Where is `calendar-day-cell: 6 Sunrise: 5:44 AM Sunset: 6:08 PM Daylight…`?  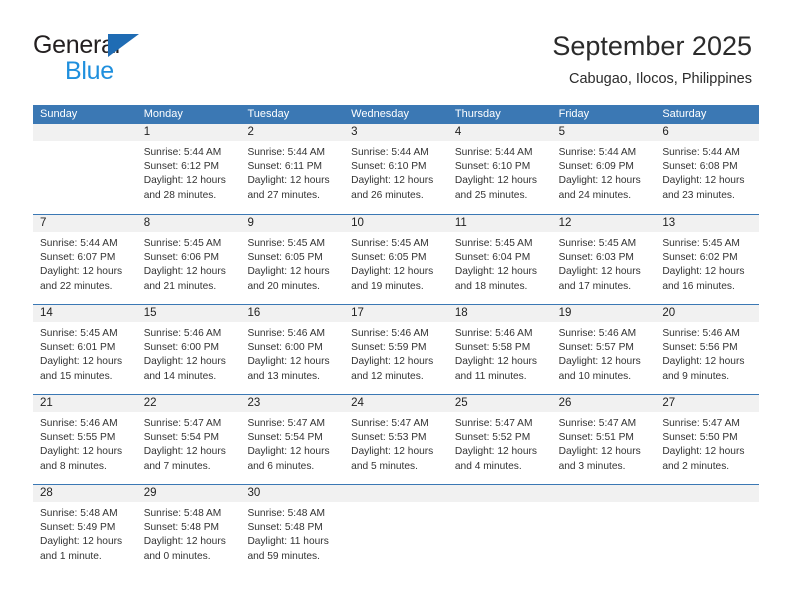 calendar-day-cell: 6 Sunrise: 5:44 AM Sunset: 6:08 PM Daylight… is located at coordinates (707, 169).